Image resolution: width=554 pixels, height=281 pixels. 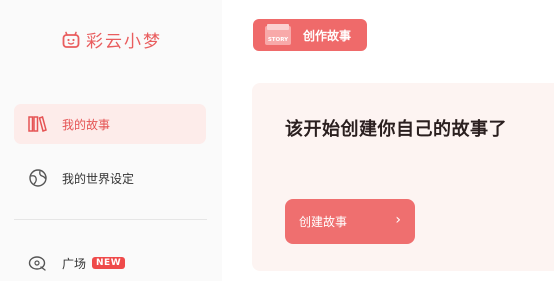 I want to click on story-icon-text: STORY, so click(x=278, y=40).